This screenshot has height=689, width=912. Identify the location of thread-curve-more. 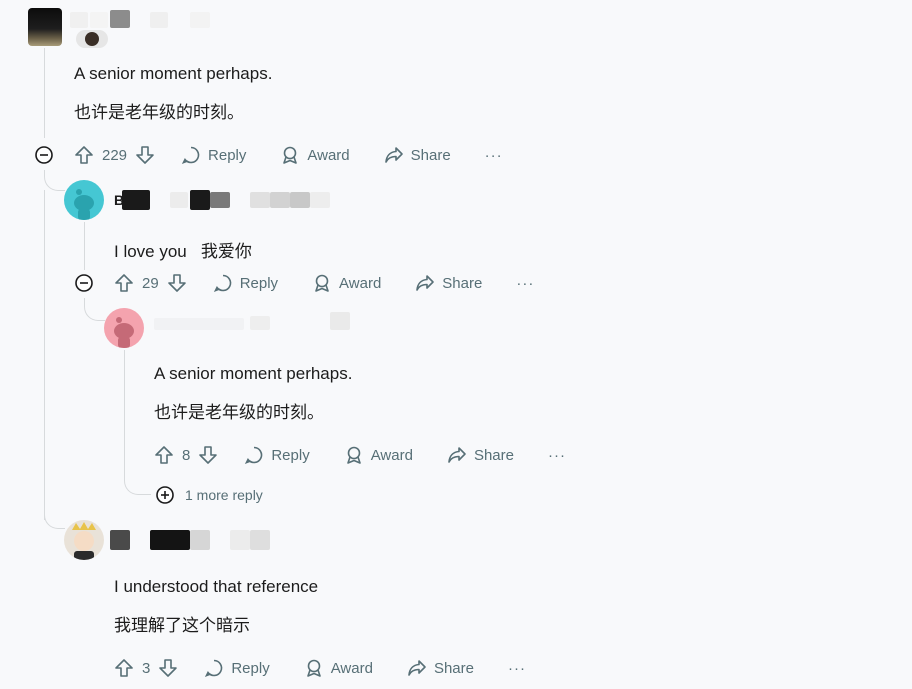
(137, 482).